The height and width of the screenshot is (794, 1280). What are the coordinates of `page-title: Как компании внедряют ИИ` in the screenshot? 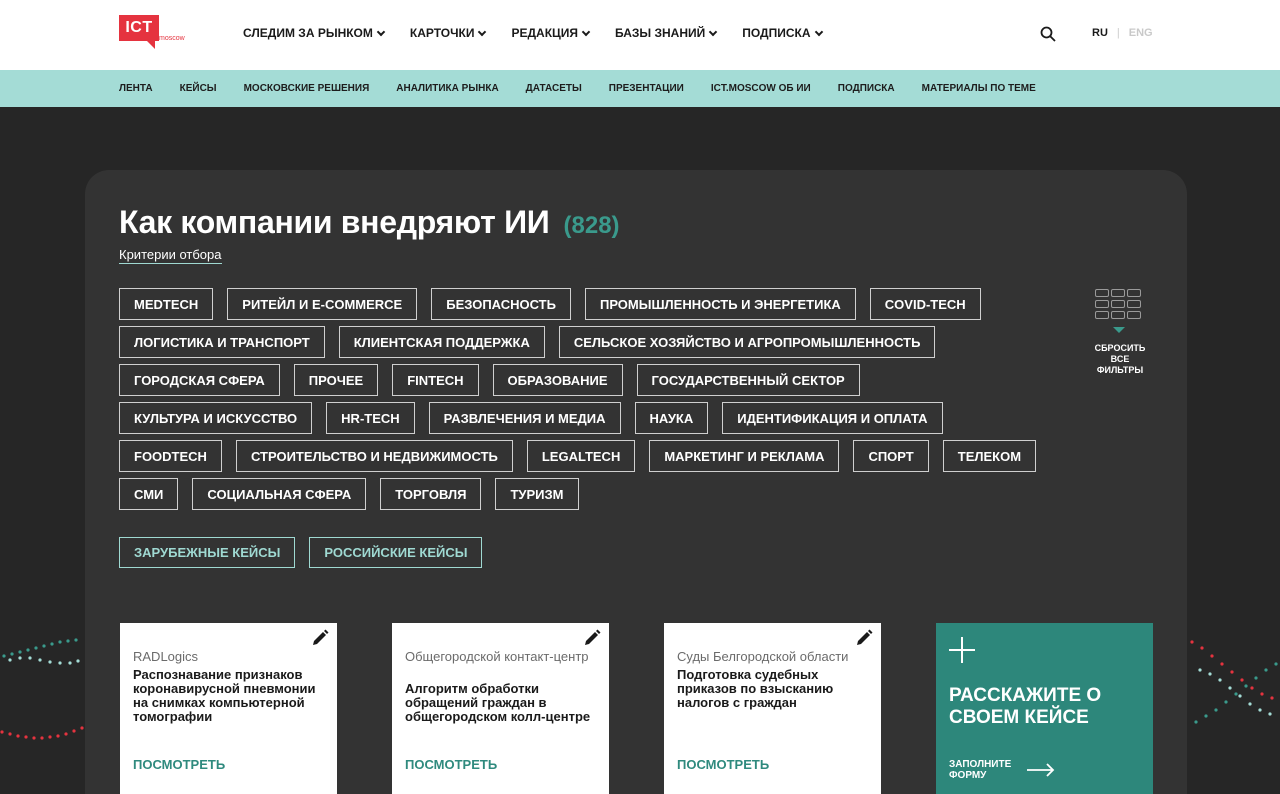 It's located at (334, 222).